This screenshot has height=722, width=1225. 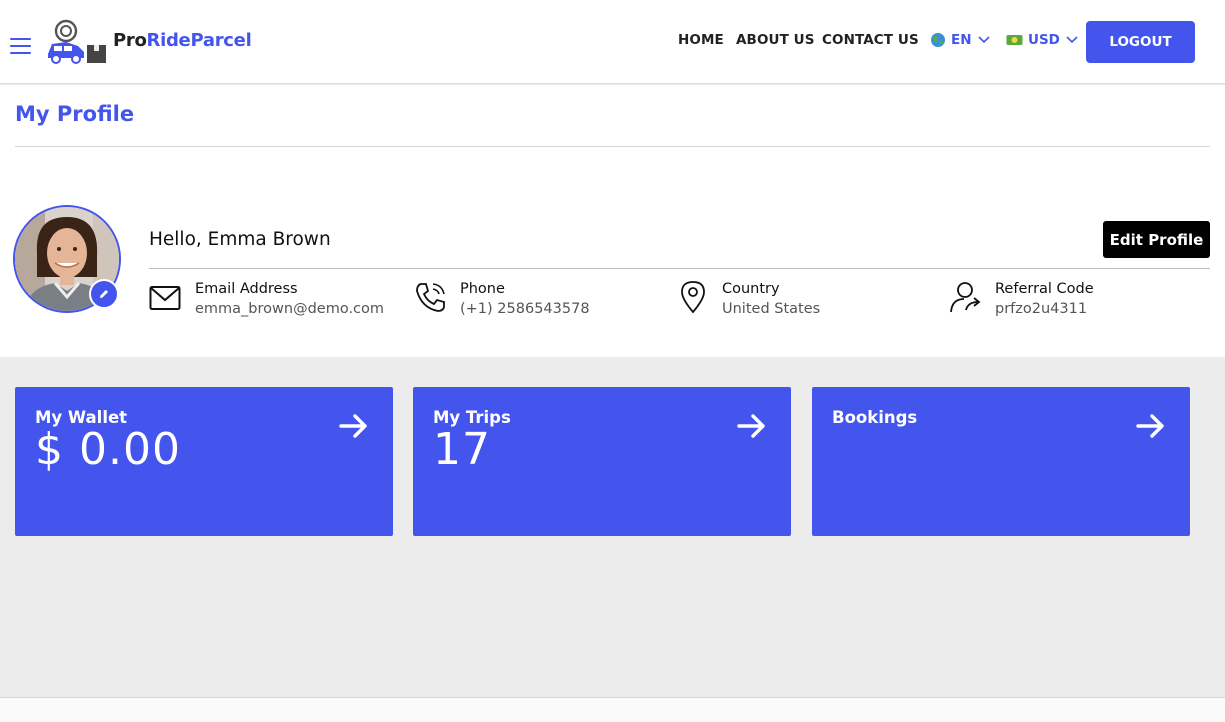 I want to click on edit-avatar-button, so click(x=104, y=294).